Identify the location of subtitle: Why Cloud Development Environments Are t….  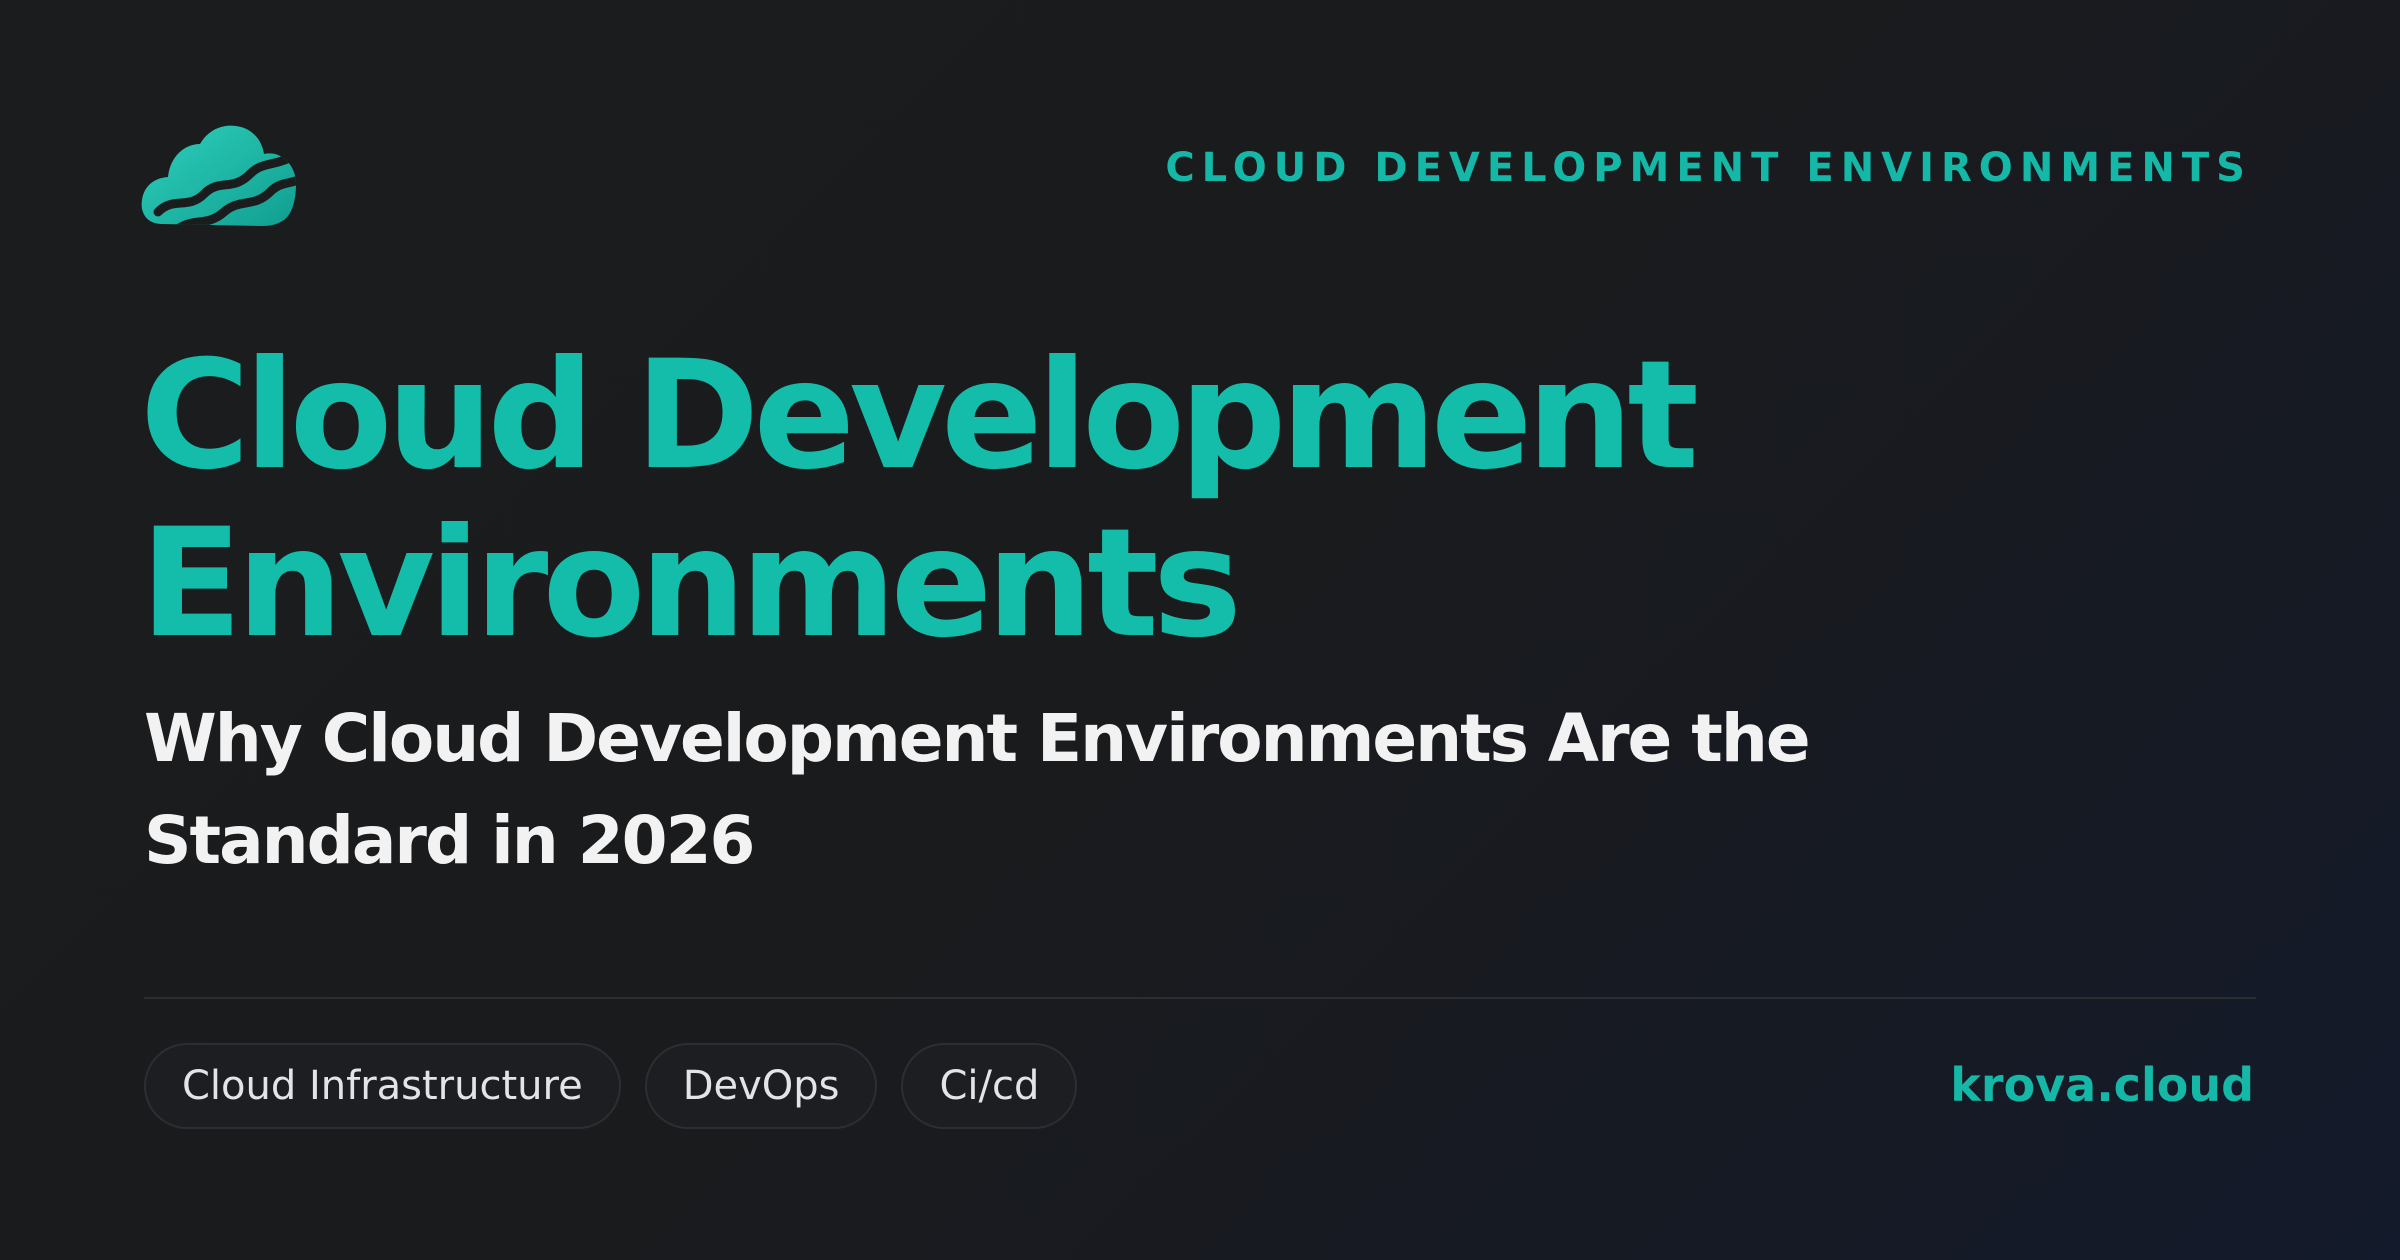
(977, 789).